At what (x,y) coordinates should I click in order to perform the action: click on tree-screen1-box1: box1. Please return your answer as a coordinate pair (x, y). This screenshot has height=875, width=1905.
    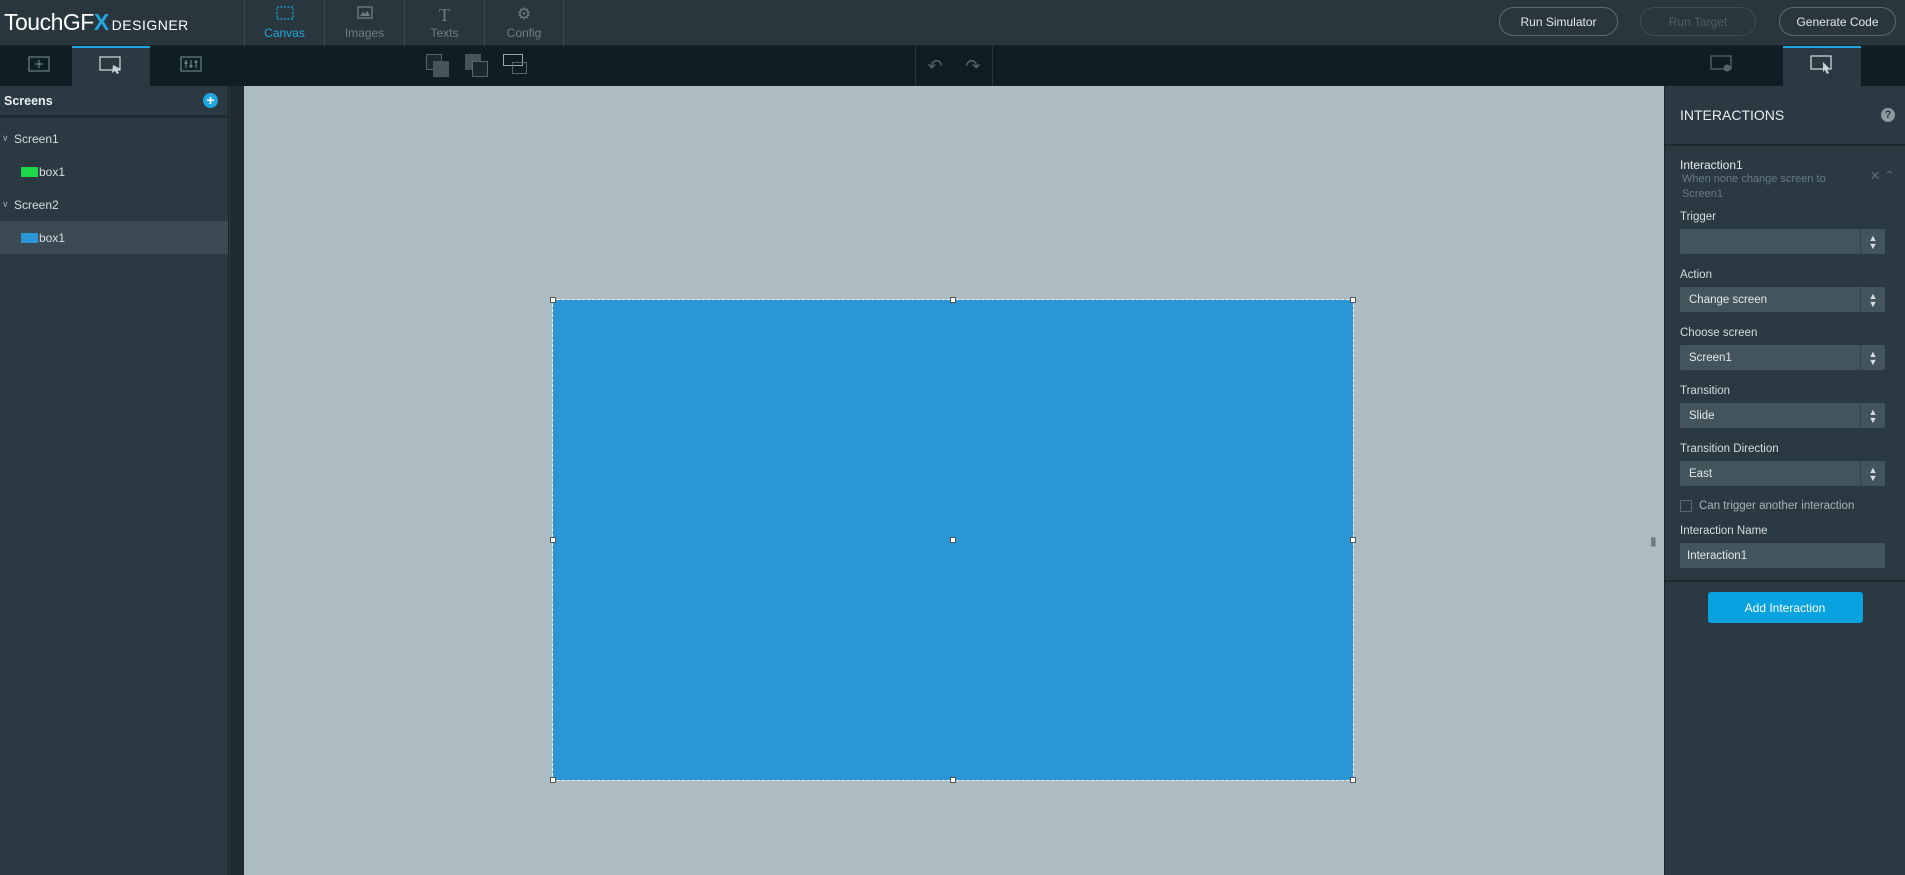
    Looking at the image, I should click on (114, 171).